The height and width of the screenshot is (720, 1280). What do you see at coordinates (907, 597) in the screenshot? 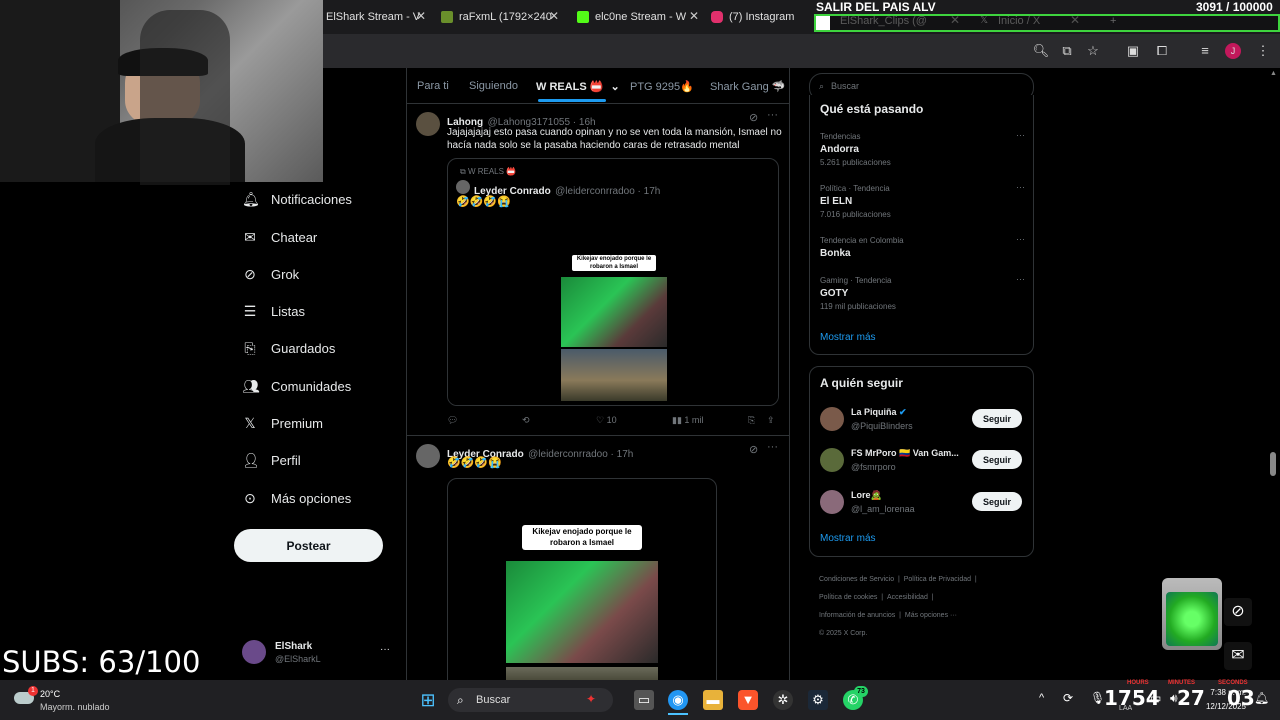
I see `footer-link: Accesibilidad` at bounding box center [907, 597].